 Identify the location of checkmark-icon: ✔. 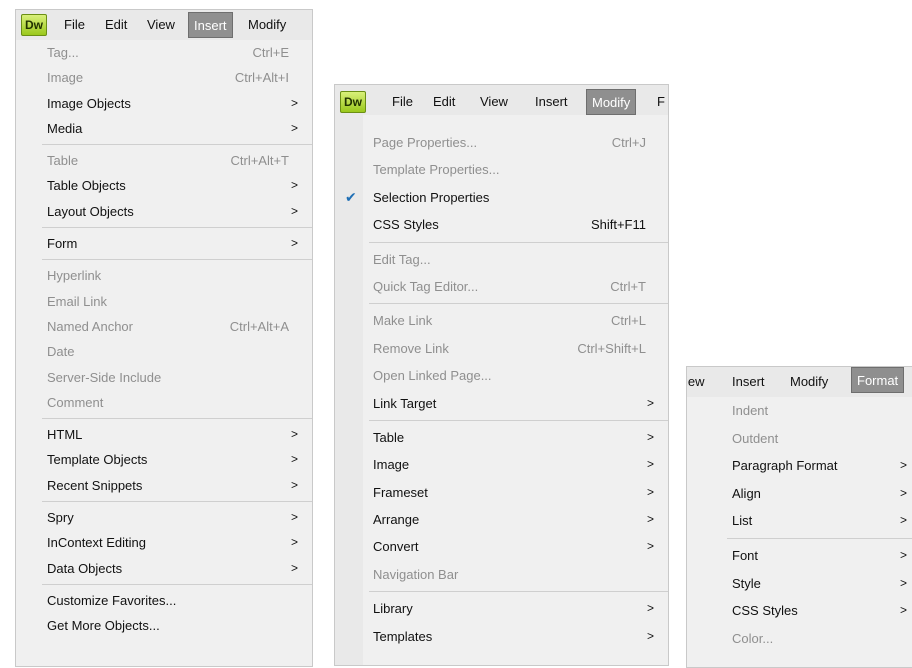
(351, 196).